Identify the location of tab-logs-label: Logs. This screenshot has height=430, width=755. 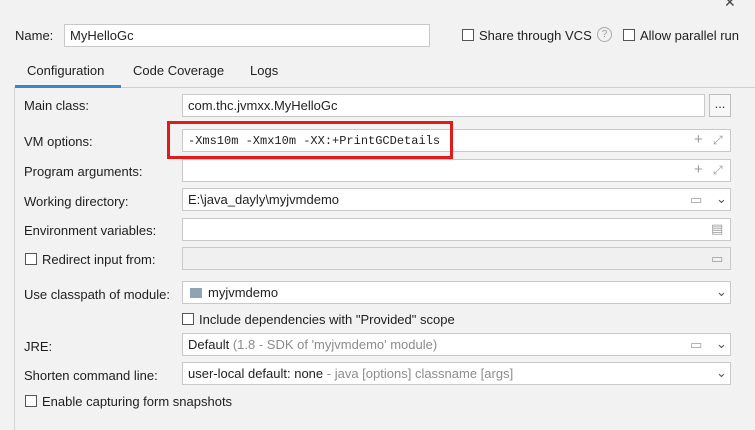
(264, 70).